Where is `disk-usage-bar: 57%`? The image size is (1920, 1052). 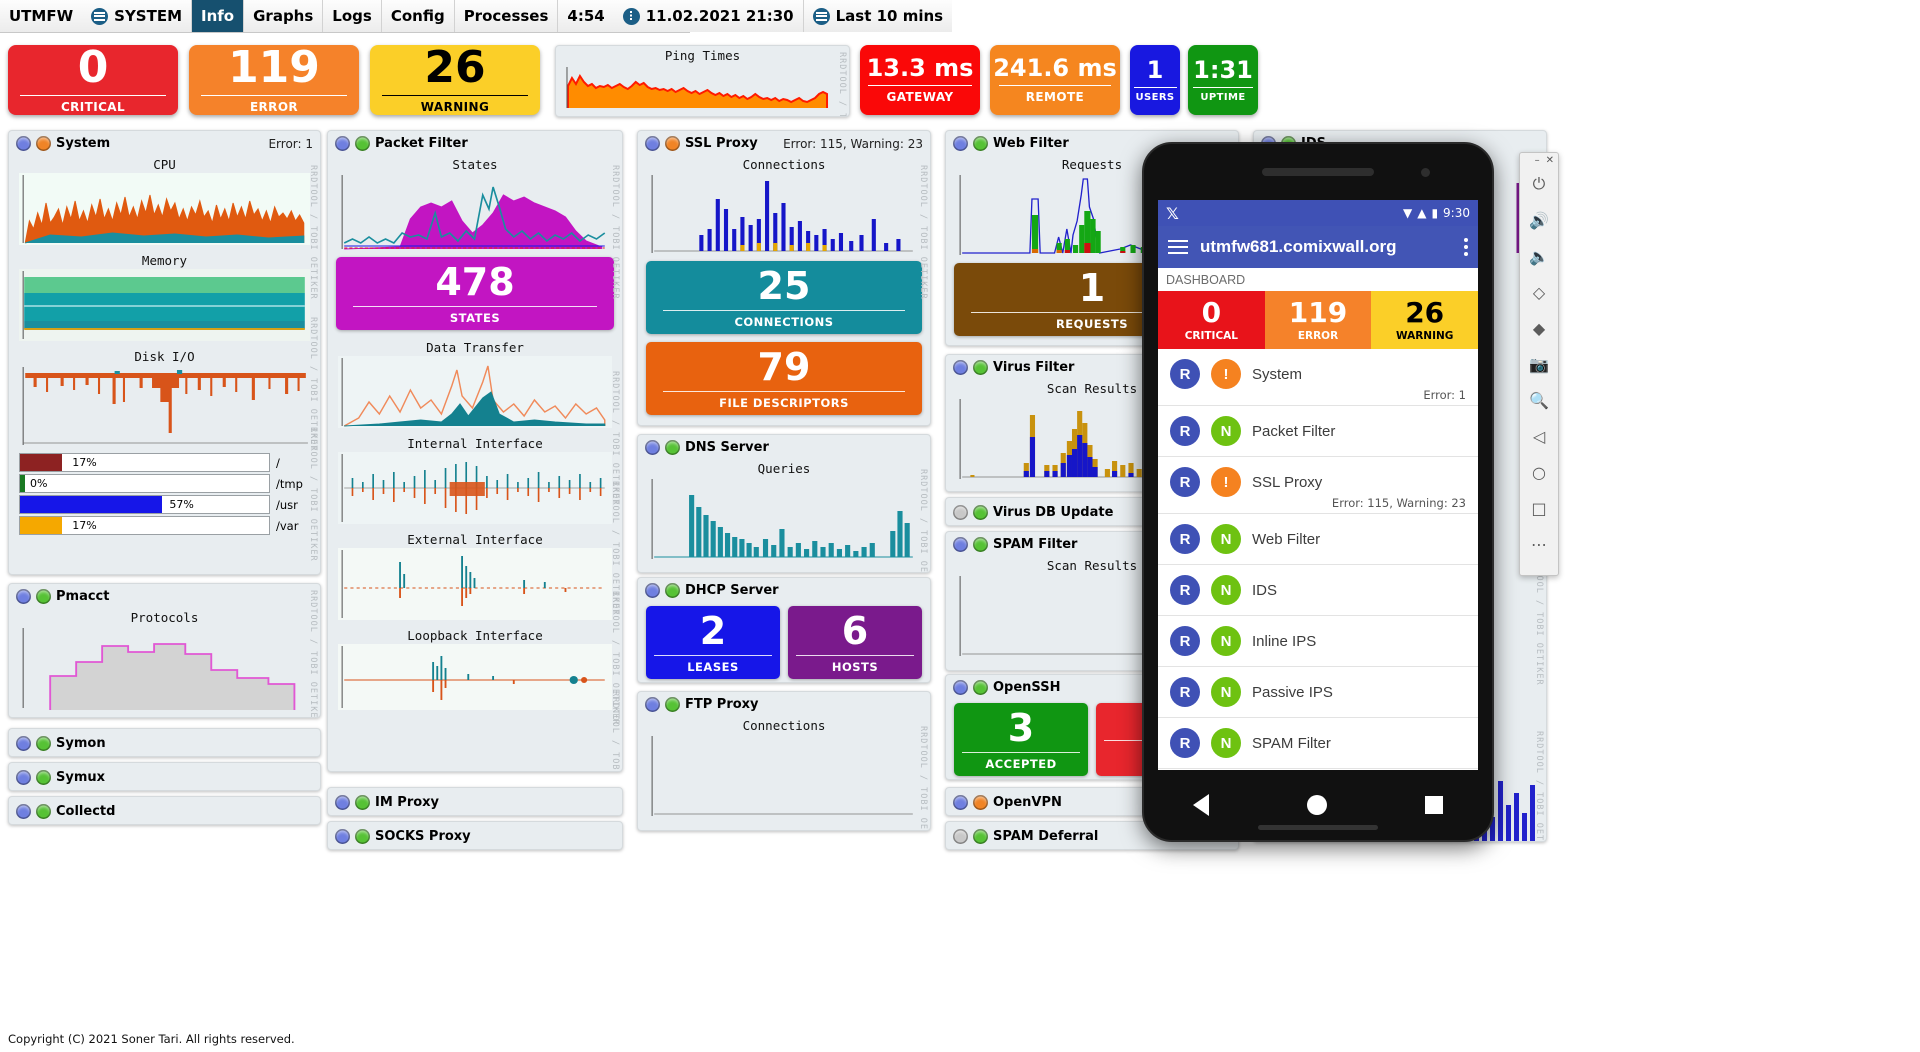
disk-usage-bar: 57% is located at coordinates (144, 504).